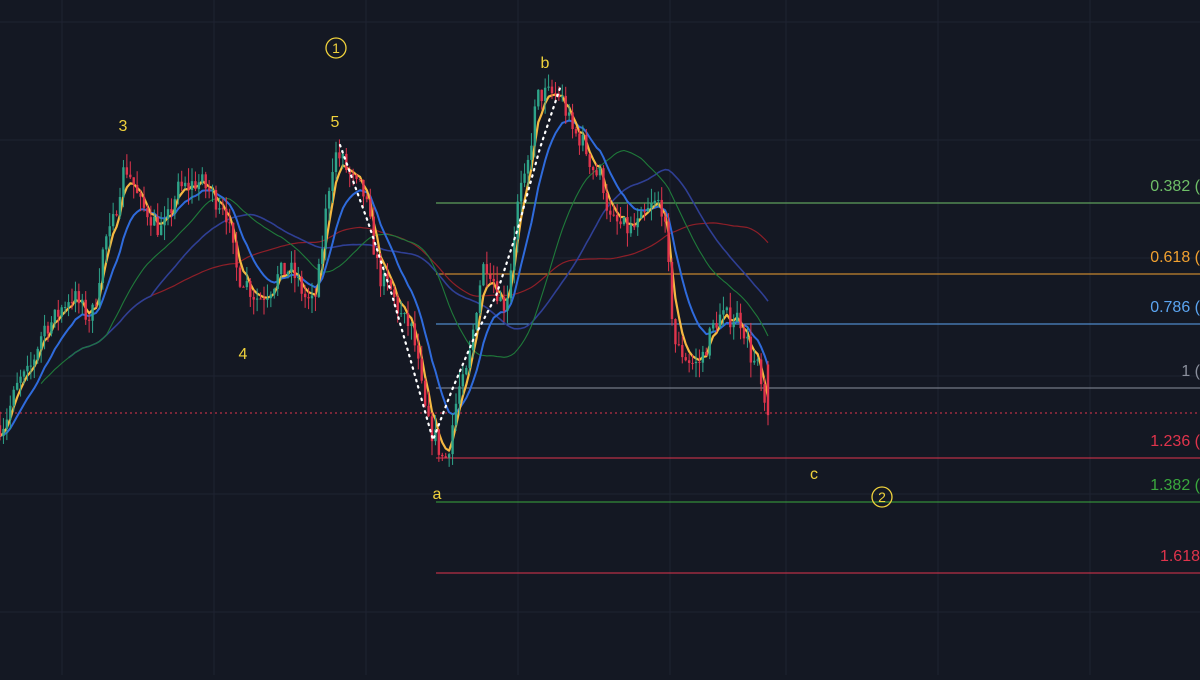 Image resolution: width=1200 pixels, height=680 pixels. I want to click on overlays, so click(450, 265).